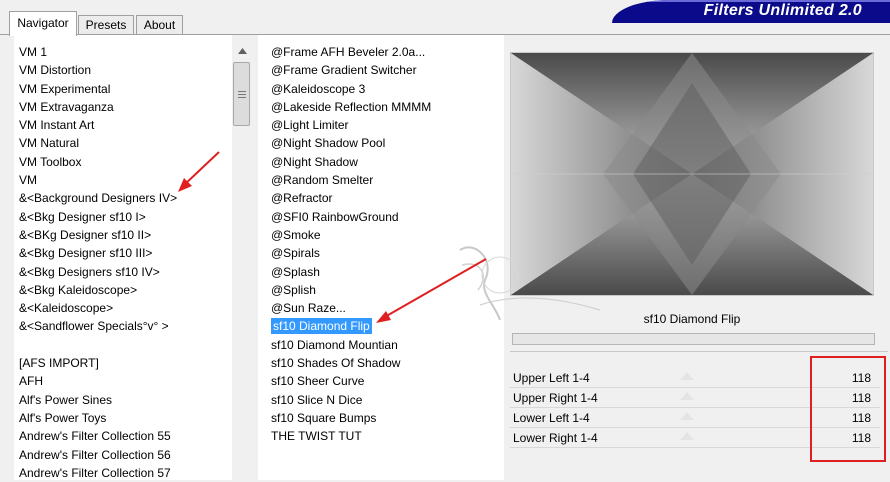  I want to click on category-label: &<Background Designers IV>, so click(98, 198).